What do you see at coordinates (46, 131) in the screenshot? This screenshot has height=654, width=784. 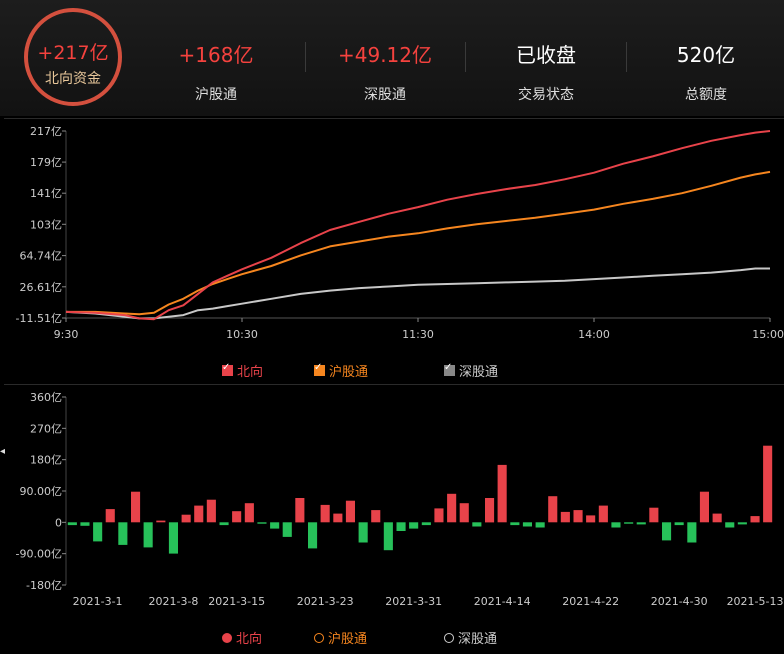 I see `y-tick-label: 217亿` at bounding box center [46, 131].